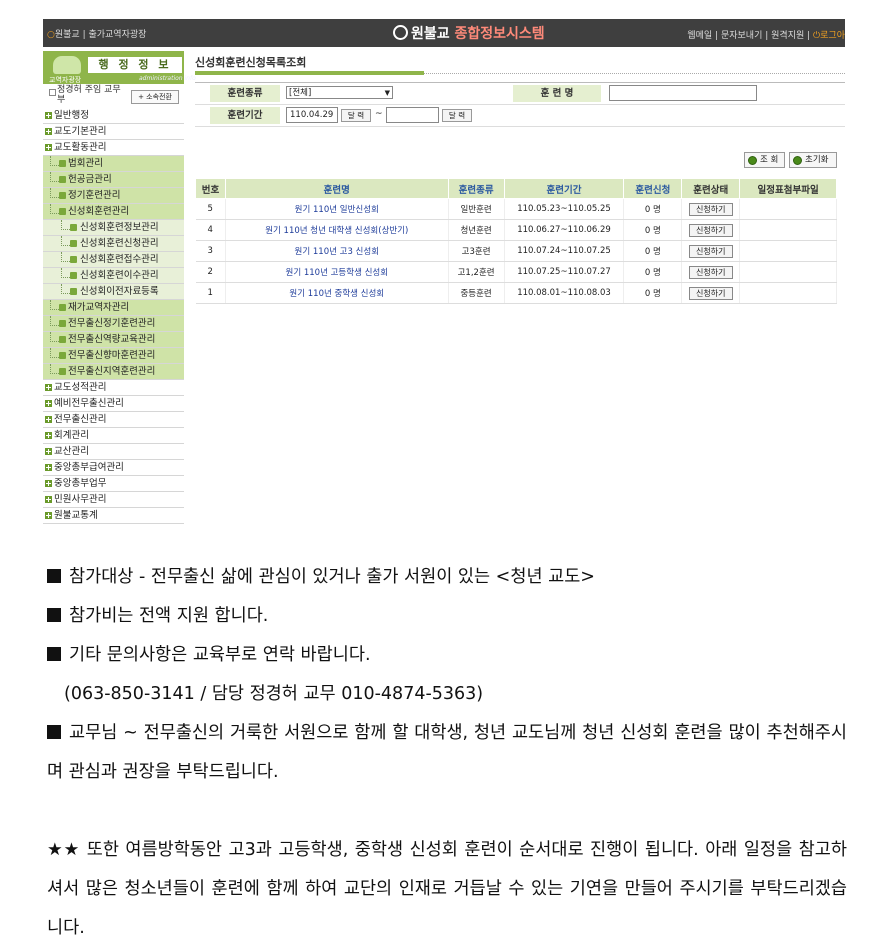 The image size is (887, 951). Describe the element at coordinates (412, 115) in the screenshot. I see `date-to-input` at that location.